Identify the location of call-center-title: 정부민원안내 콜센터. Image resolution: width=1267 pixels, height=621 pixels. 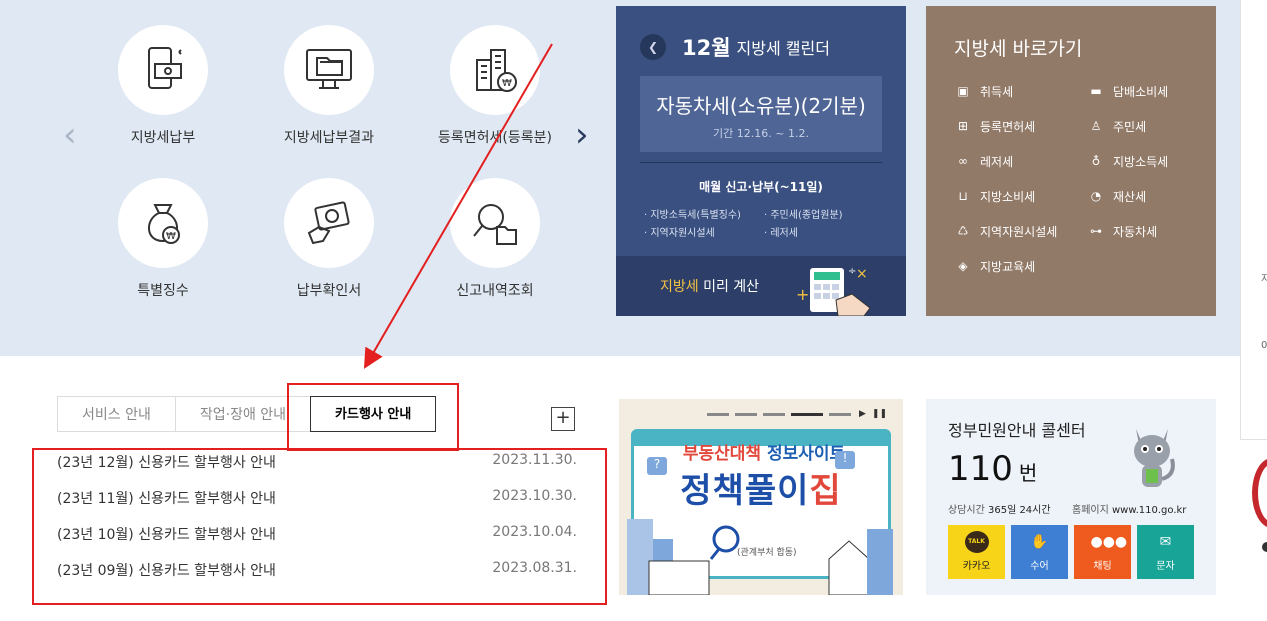
(1017, 430).